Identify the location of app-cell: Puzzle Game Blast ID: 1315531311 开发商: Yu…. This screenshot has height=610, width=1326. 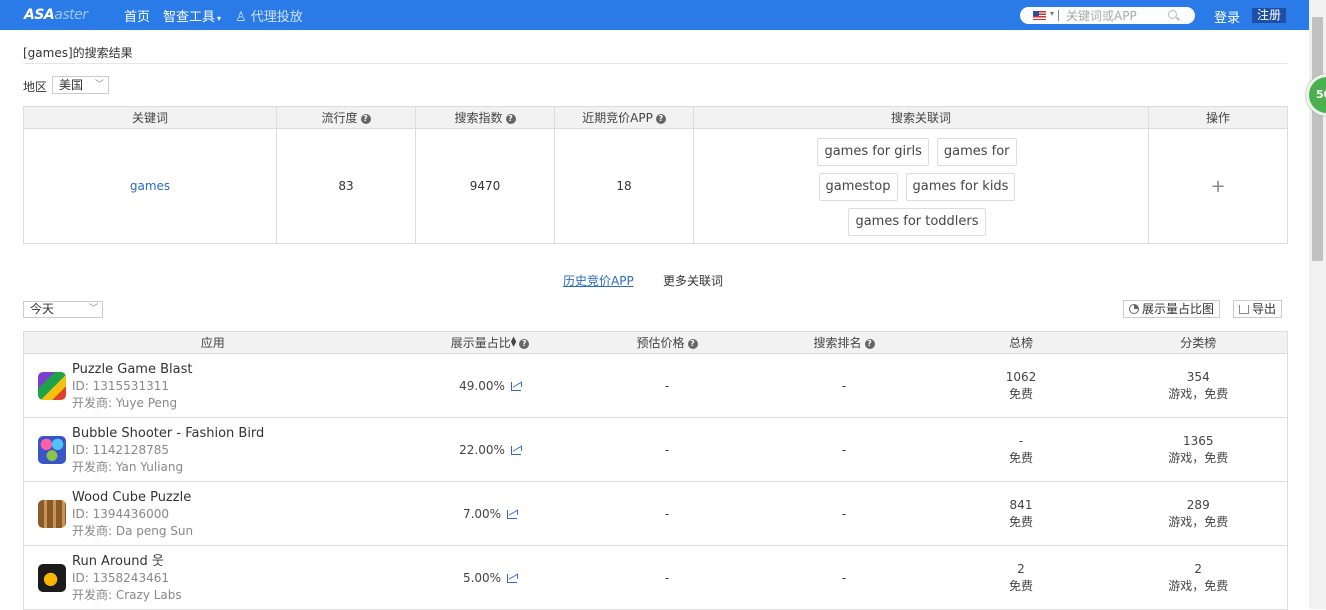
(212, 385).